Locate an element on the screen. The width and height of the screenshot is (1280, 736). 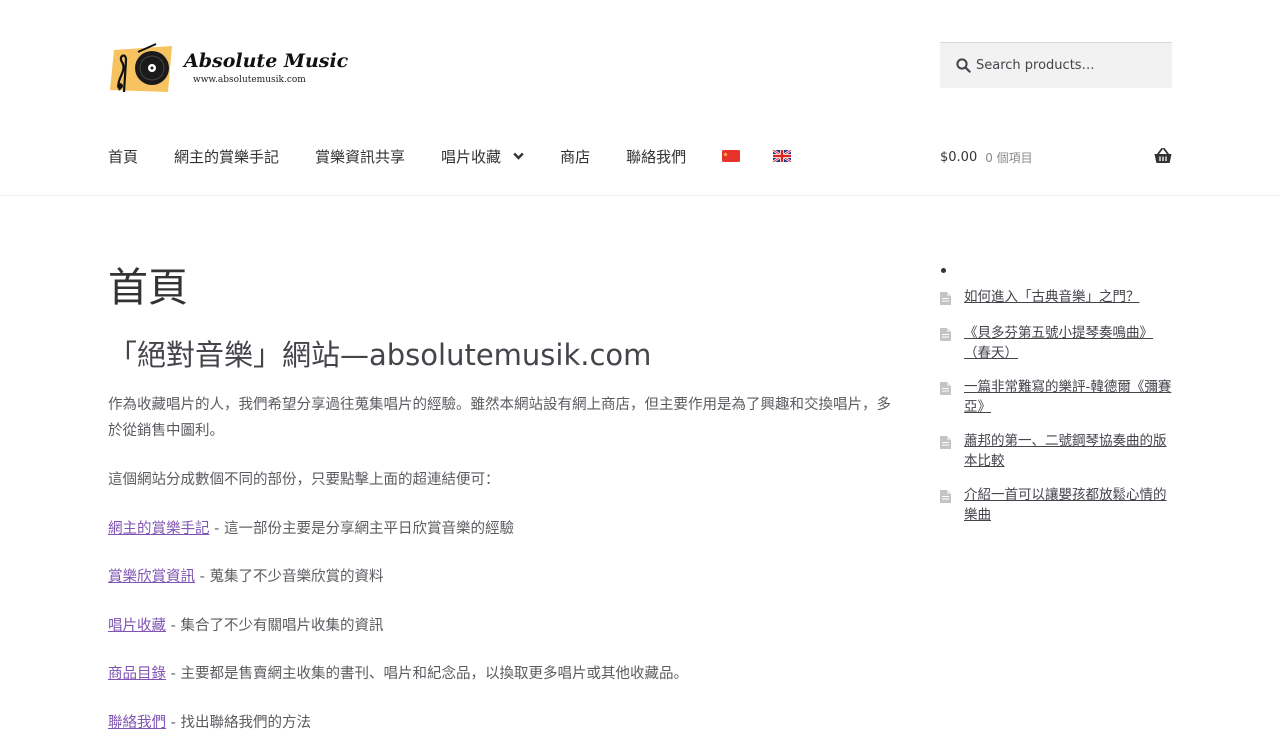
search-input is located at coordinates (1071, 65).